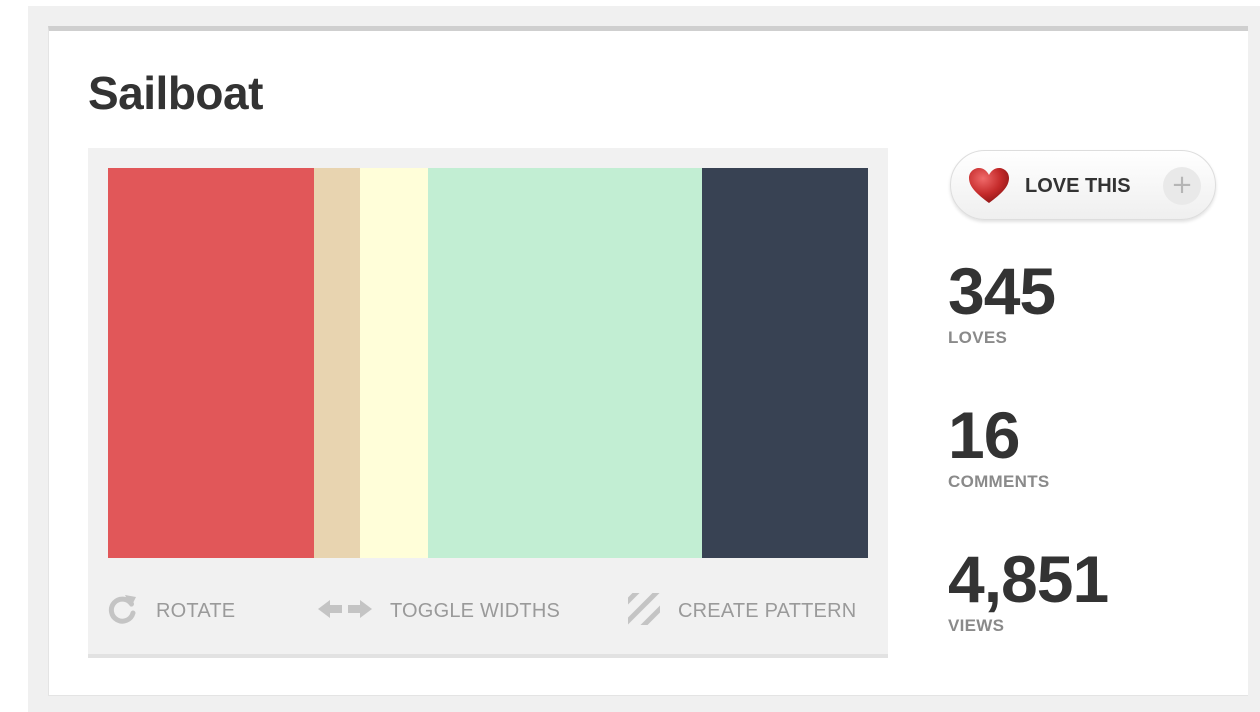  I want to click on toggle-widths-button: TOGGLE WIDTHS, so click(439, 611).